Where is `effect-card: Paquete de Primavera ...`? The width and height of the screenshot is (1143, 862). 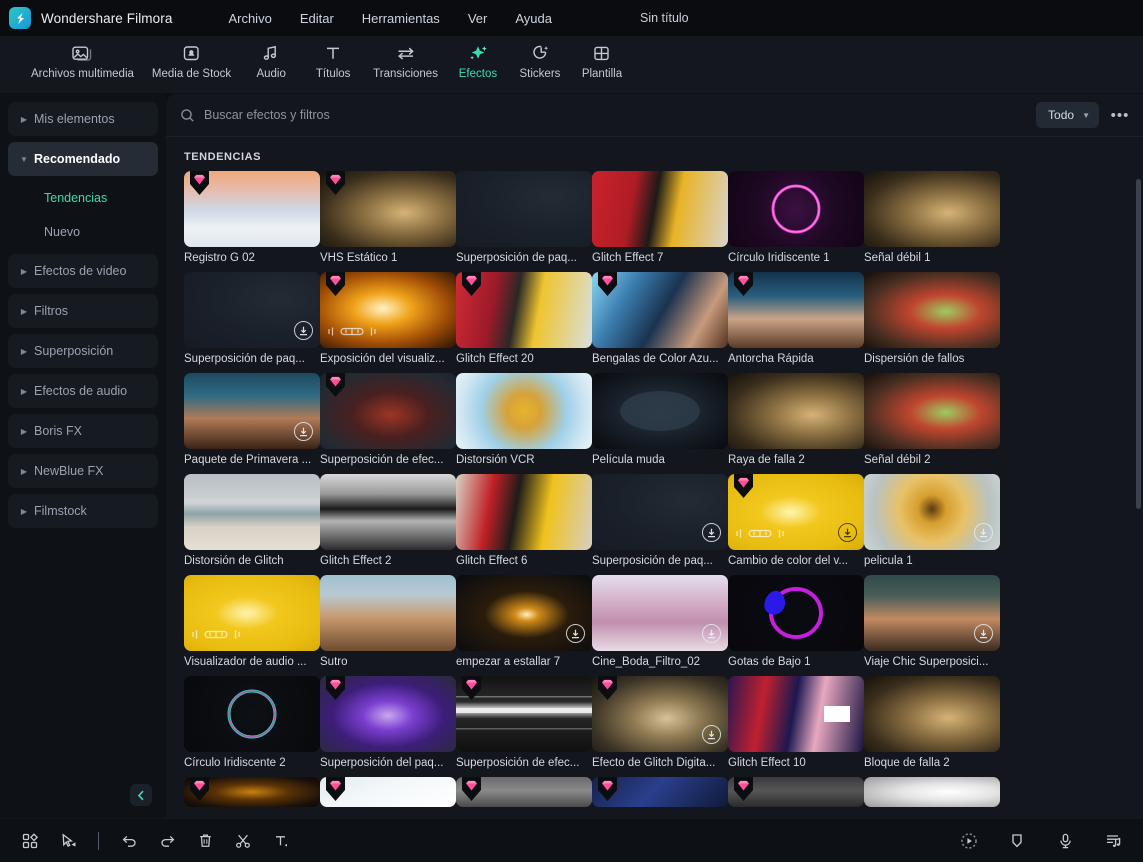
effect-card: Paquete de Primavera ... is located at coordinates (252, 419).